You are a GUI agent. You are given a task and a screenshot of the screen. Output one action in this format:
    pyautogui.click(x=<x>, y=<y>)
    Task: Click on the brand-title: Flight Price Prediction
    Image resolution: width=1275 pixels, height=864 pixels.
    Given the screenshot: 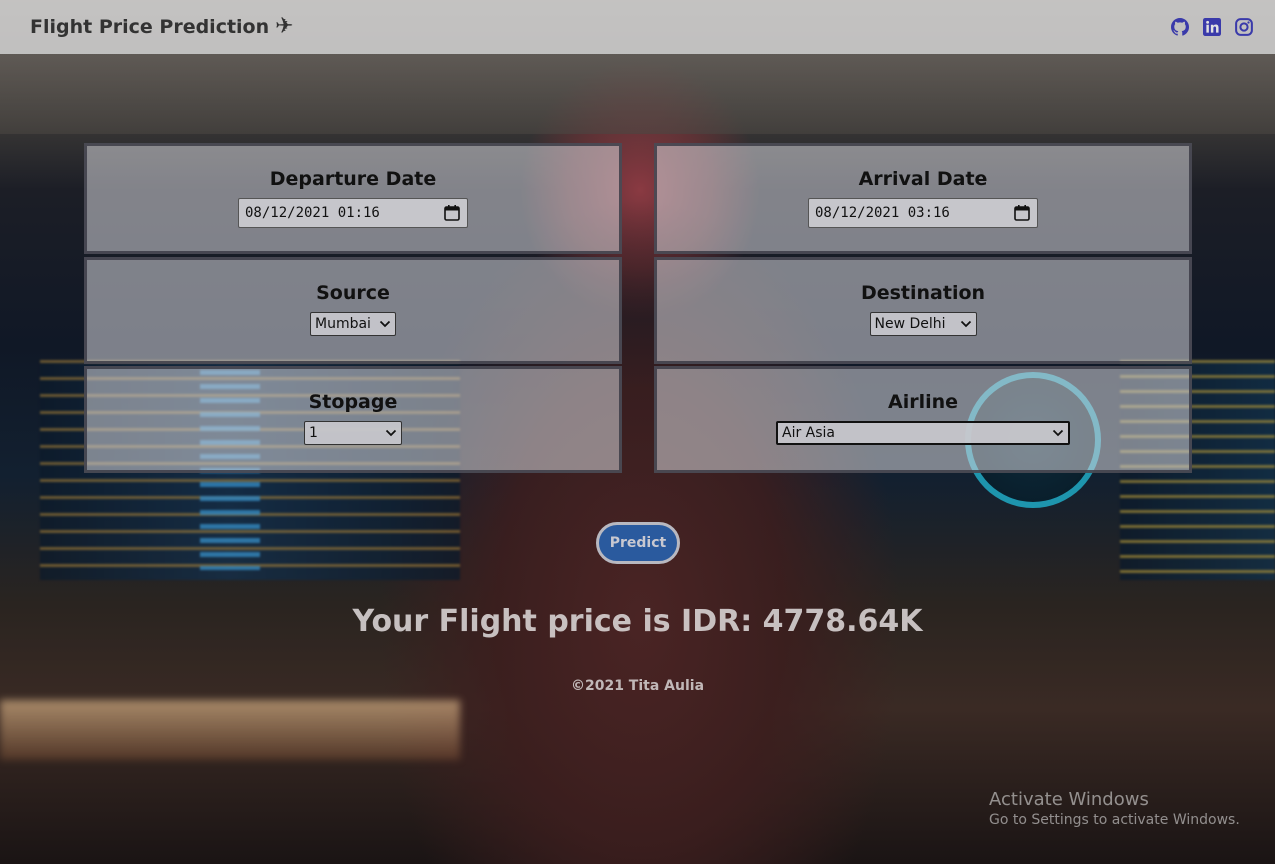 What is the action you would take?
    pyautogui.click(x=150, y=27)
    